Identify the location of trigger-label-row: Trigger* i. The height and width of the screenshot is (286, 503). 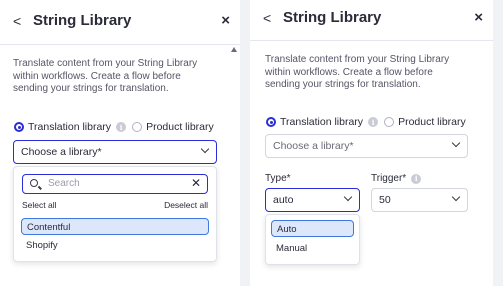
(399, 178).